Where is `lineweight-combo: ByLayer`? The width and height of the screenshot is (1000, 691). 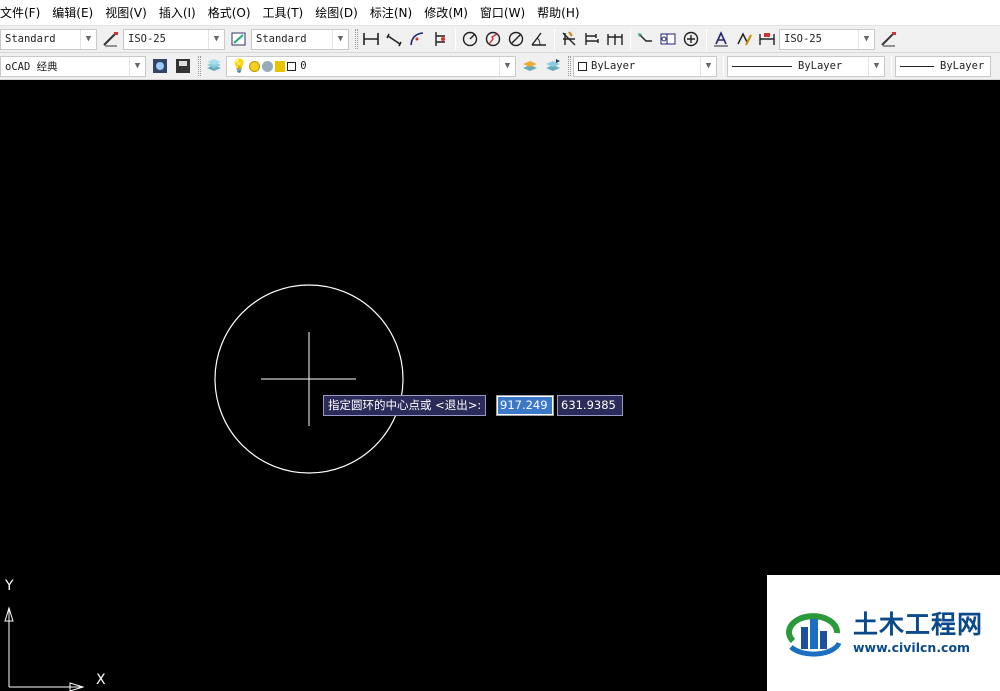
lineweight-combo: ByLayer is located at coordinates (943, 66).